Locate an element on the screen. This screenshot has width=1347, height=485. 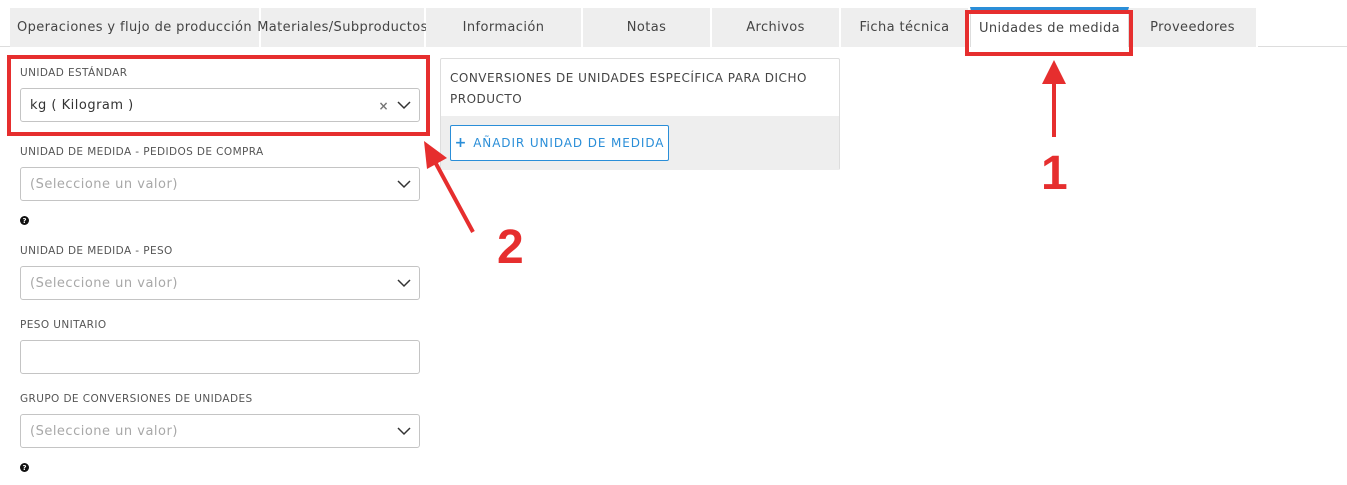
purchase-unit-select: (Seleccione un valor) is located at coordinates (220, 184).